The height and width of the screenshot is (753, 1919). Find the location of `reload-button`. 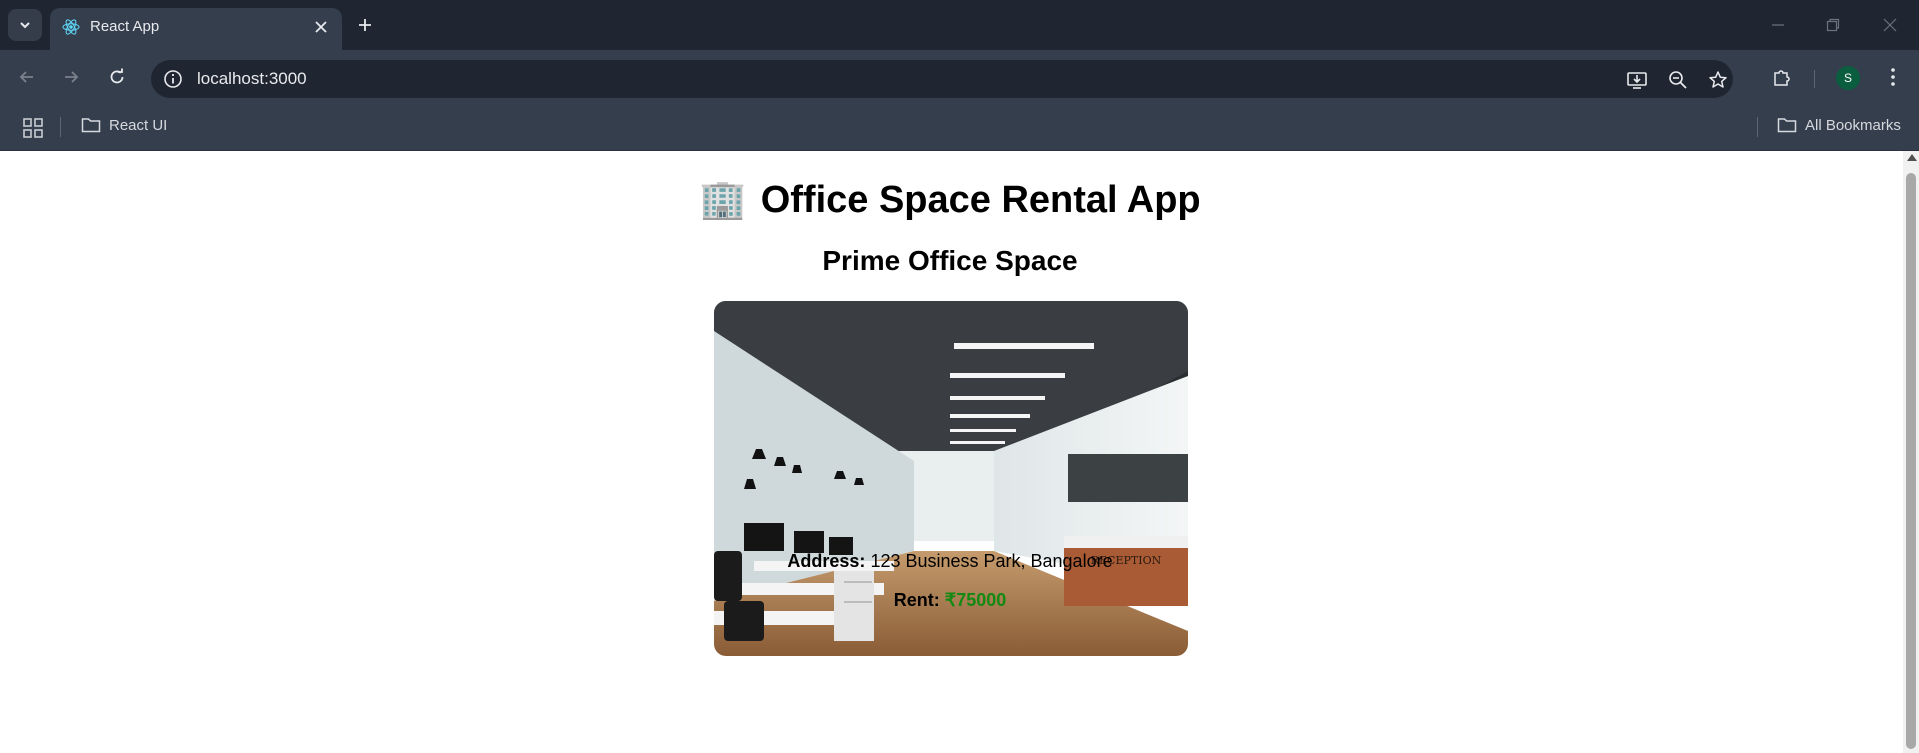

reload-button is located at coordinates (117, 77).